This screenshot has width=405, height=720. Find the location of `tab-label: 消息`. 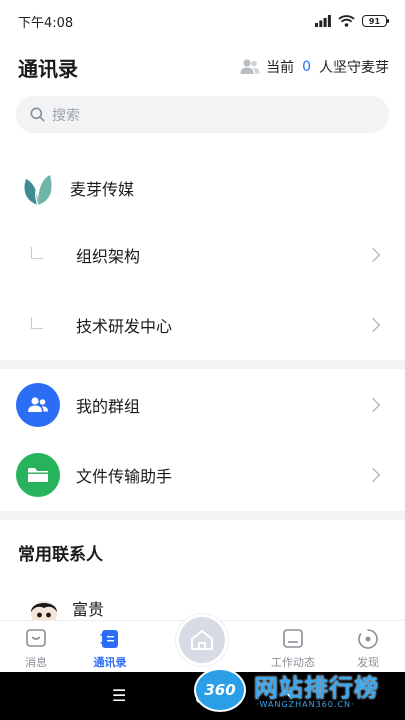

tab-label: 消息 is located at coordinates (36, 662).